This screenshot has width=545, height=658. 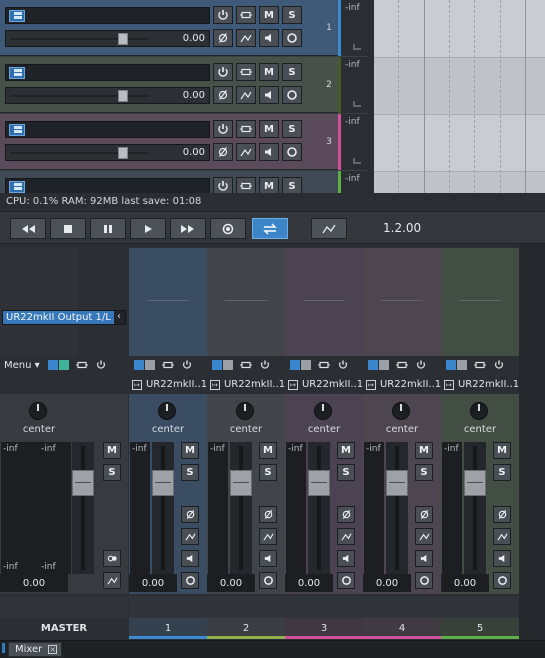 I want to click on pause-button, so click(x=108, y=228).